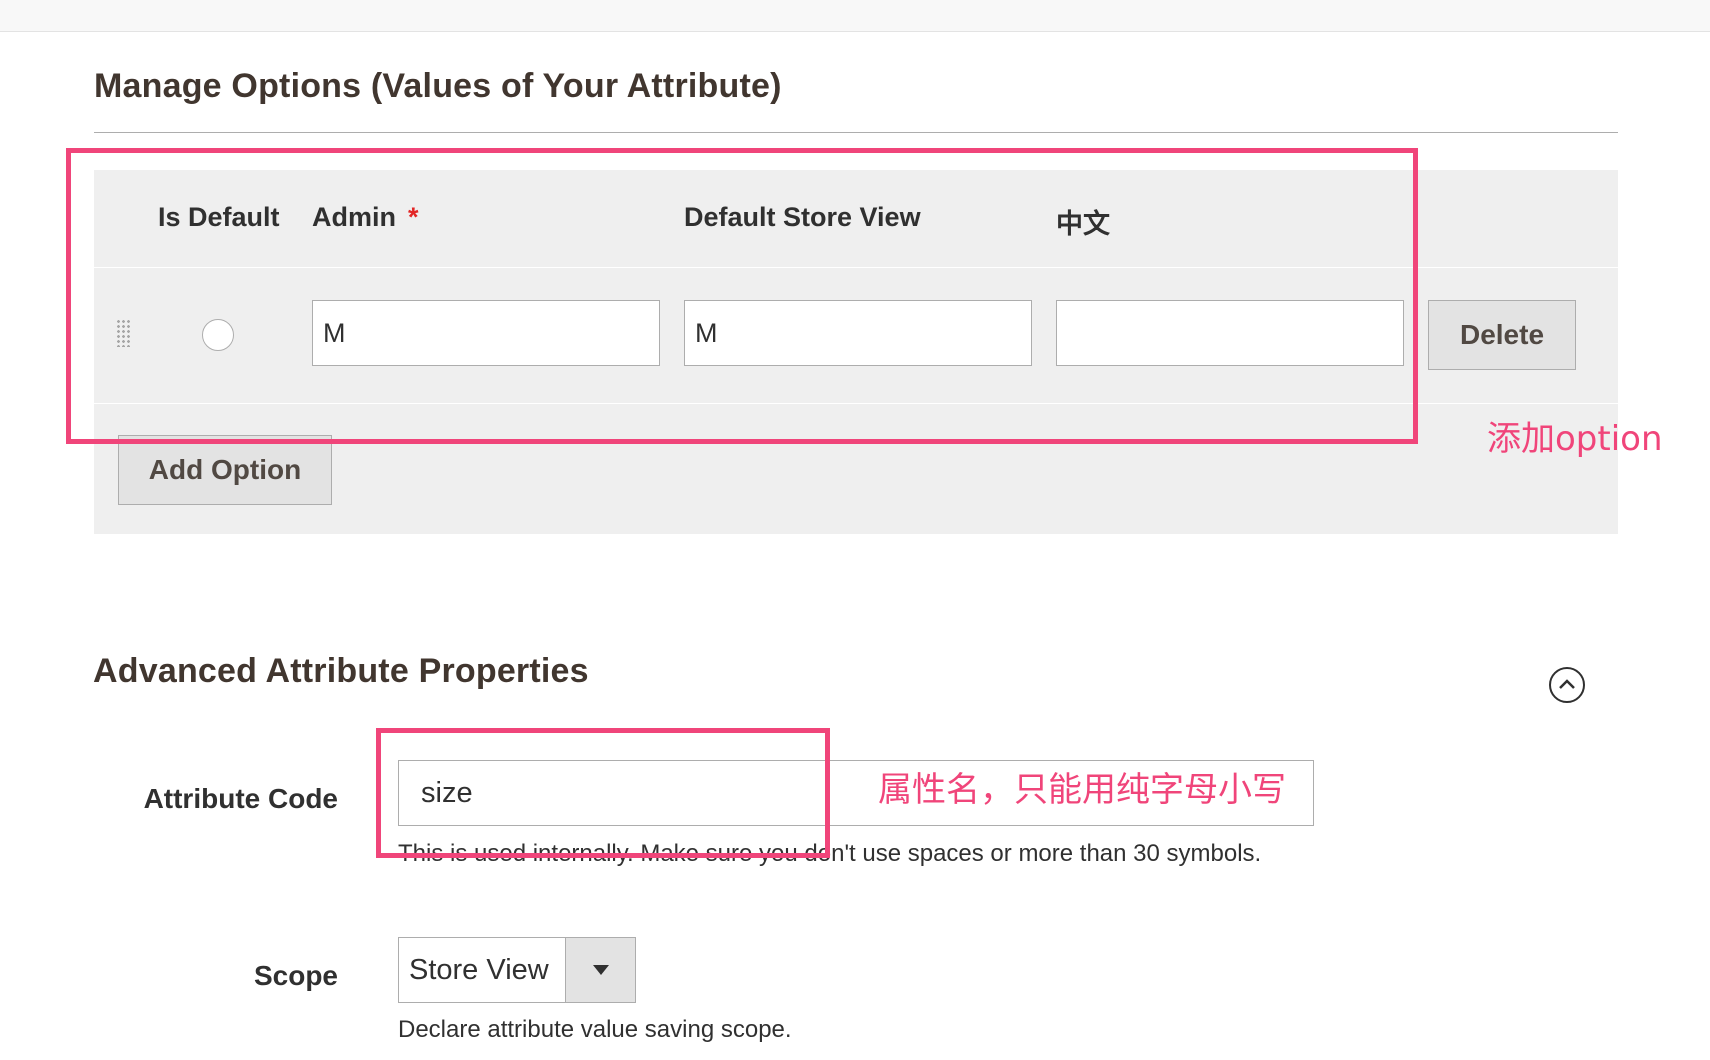 The image size is (1710, 1060). What do you see at coordinates (1502, 335) in the screenshot?
I see `delete-option-button: Delete` at bounding box center [1502, 335].